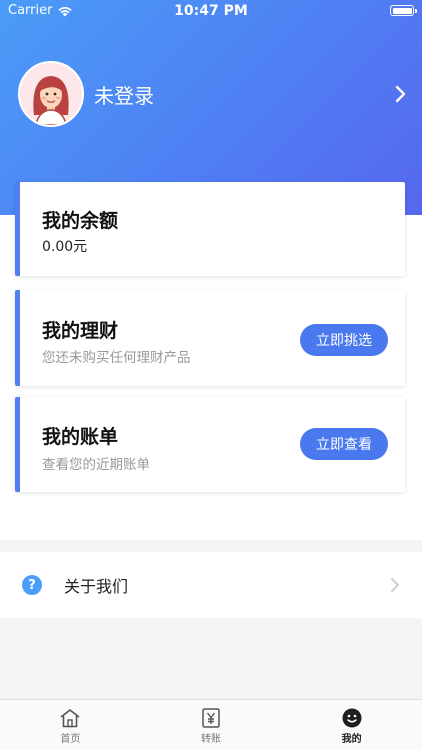  Describe the element at coordinates (344, 340) in the screenshot. I see `select-finance-button: 立即挑选` at that location.